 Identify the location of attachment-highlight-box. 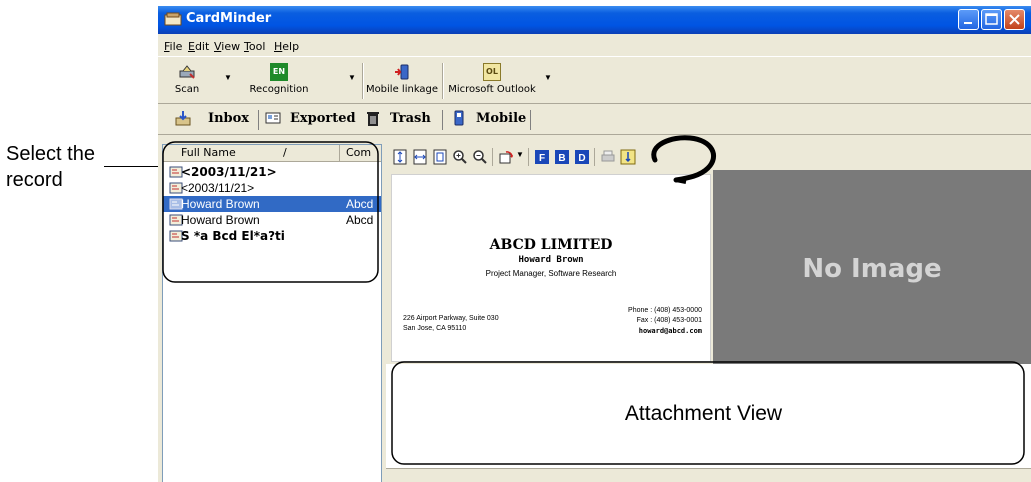
(708, 413).